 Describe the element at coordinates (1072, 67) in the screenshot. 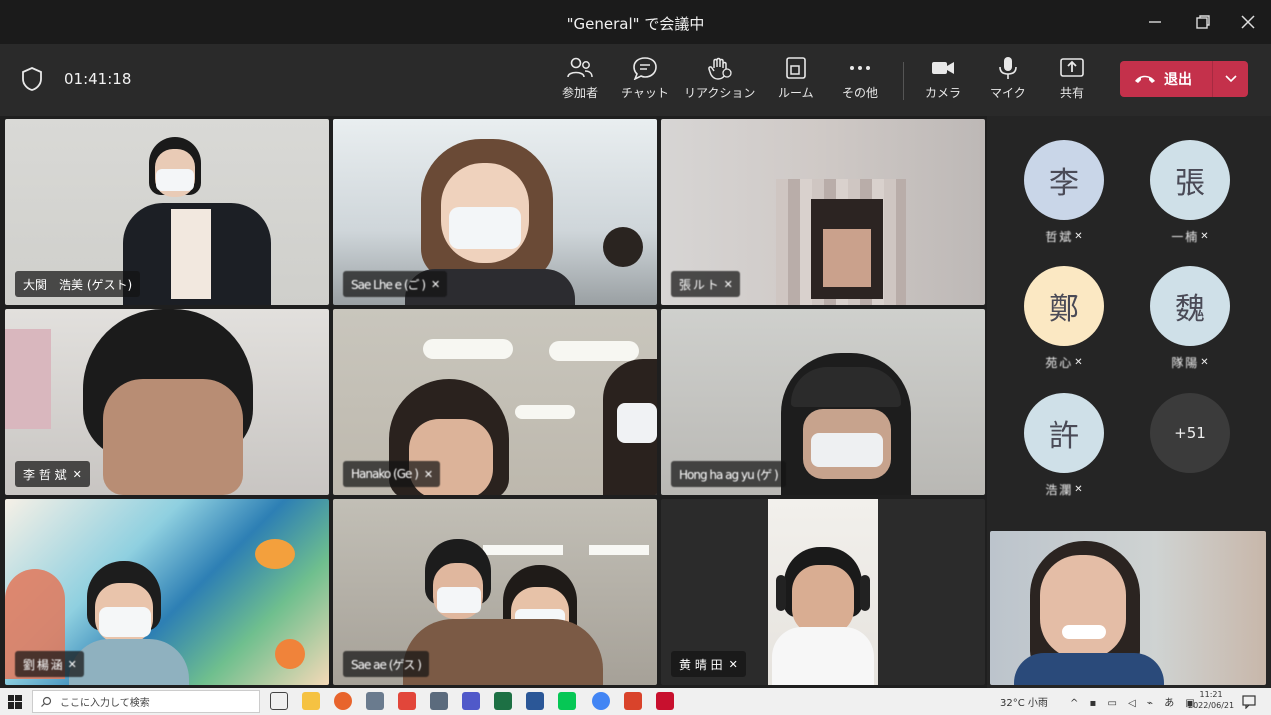

I see `share-icon` at that location.